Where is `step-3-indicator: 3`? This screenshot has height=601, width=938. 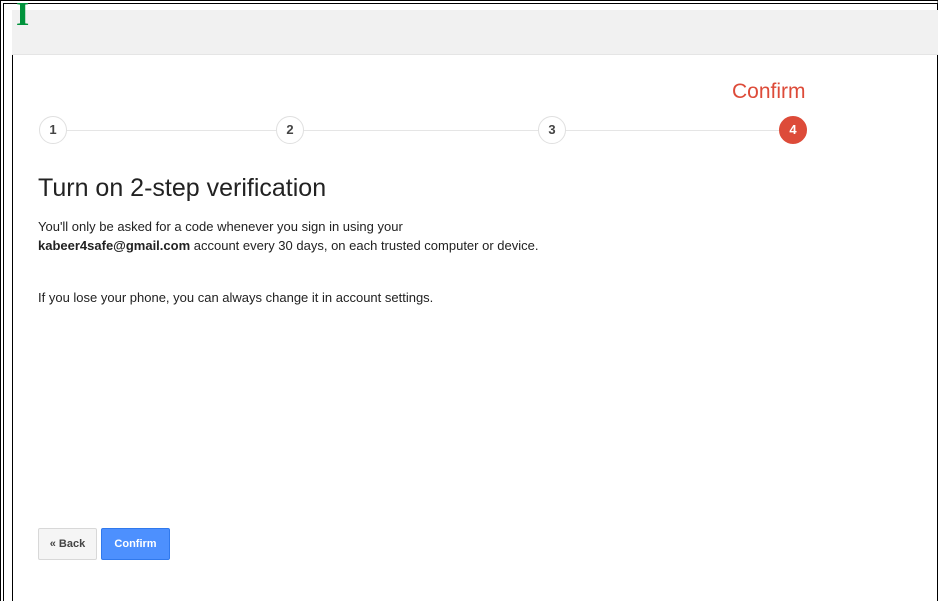
step-3-indicator: 3 is located at coordinates (552, 130).